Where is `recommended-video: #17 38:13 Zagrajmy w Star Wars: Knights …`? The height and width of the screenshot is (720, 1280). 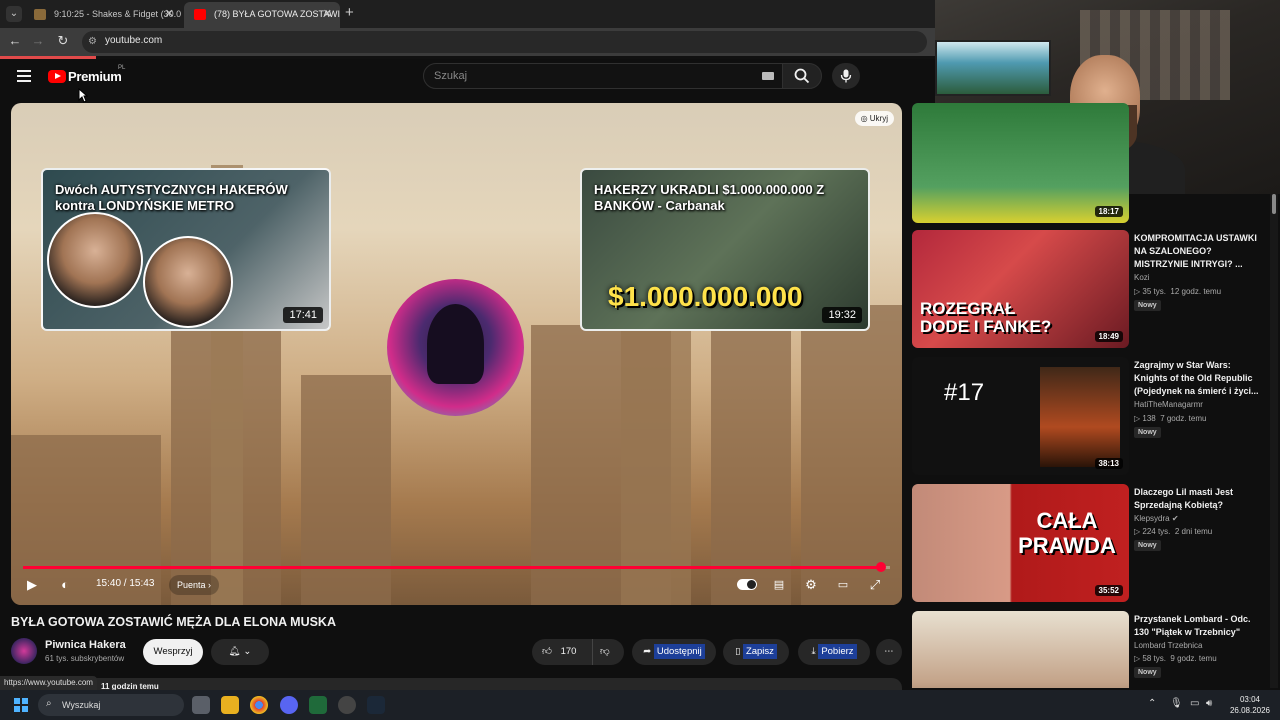
recommended-video: #17 38:13 Zagrajmy w Star Wars: Knights … is located at coordinates (1092, 416).